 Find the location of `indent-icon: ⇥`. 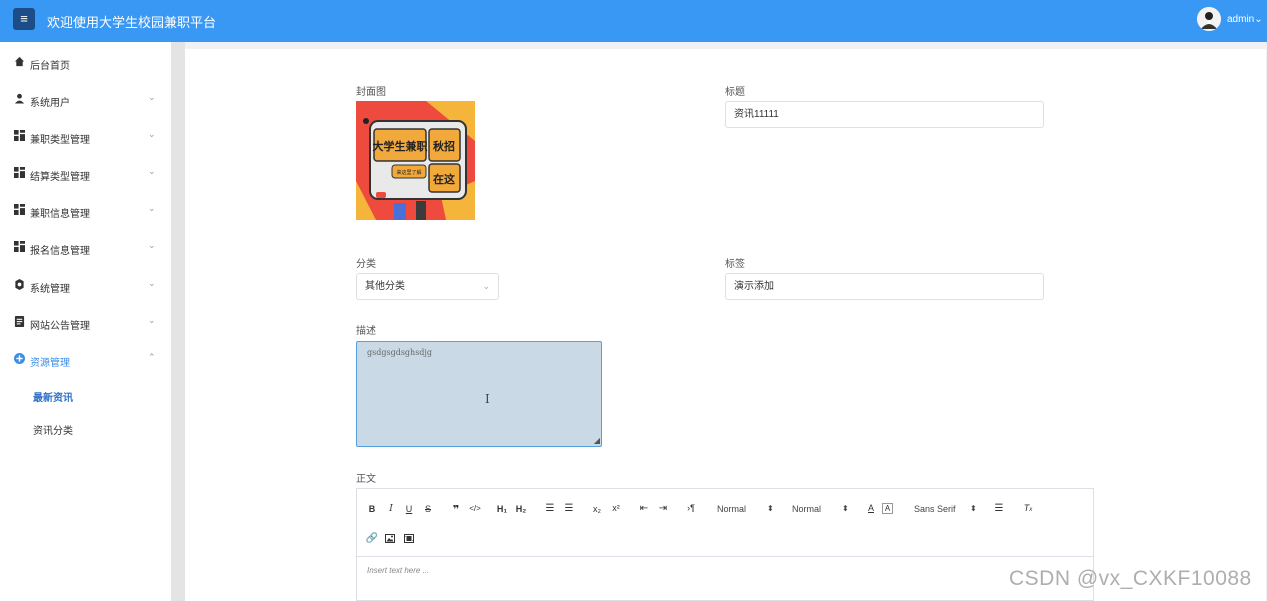

indent-icon: ⇥ is located at coordinates (663, 508).